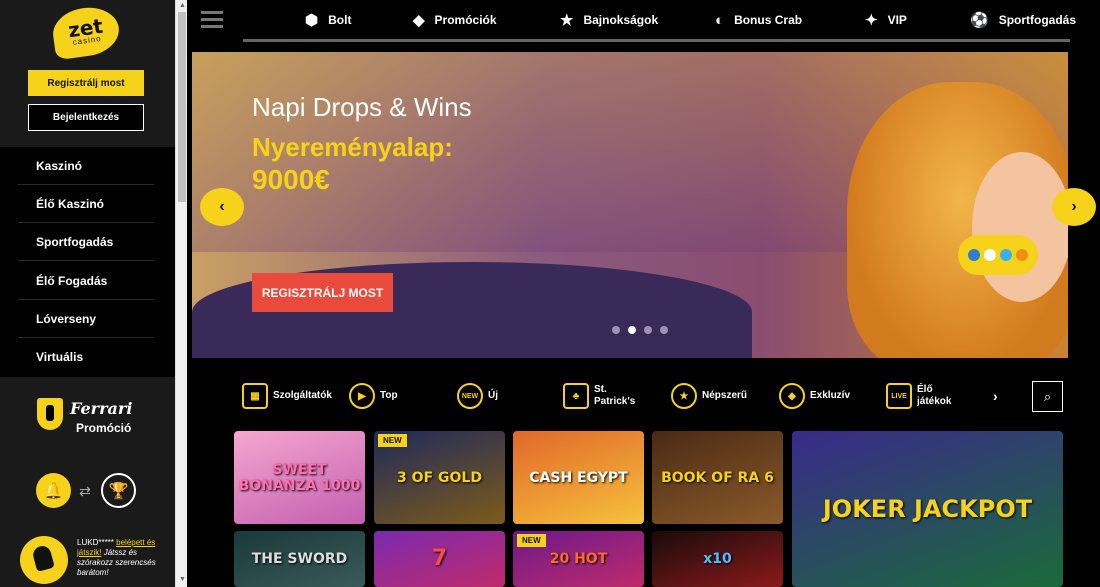  I want to click on game-title: THE SWORD, so click(299, 559).